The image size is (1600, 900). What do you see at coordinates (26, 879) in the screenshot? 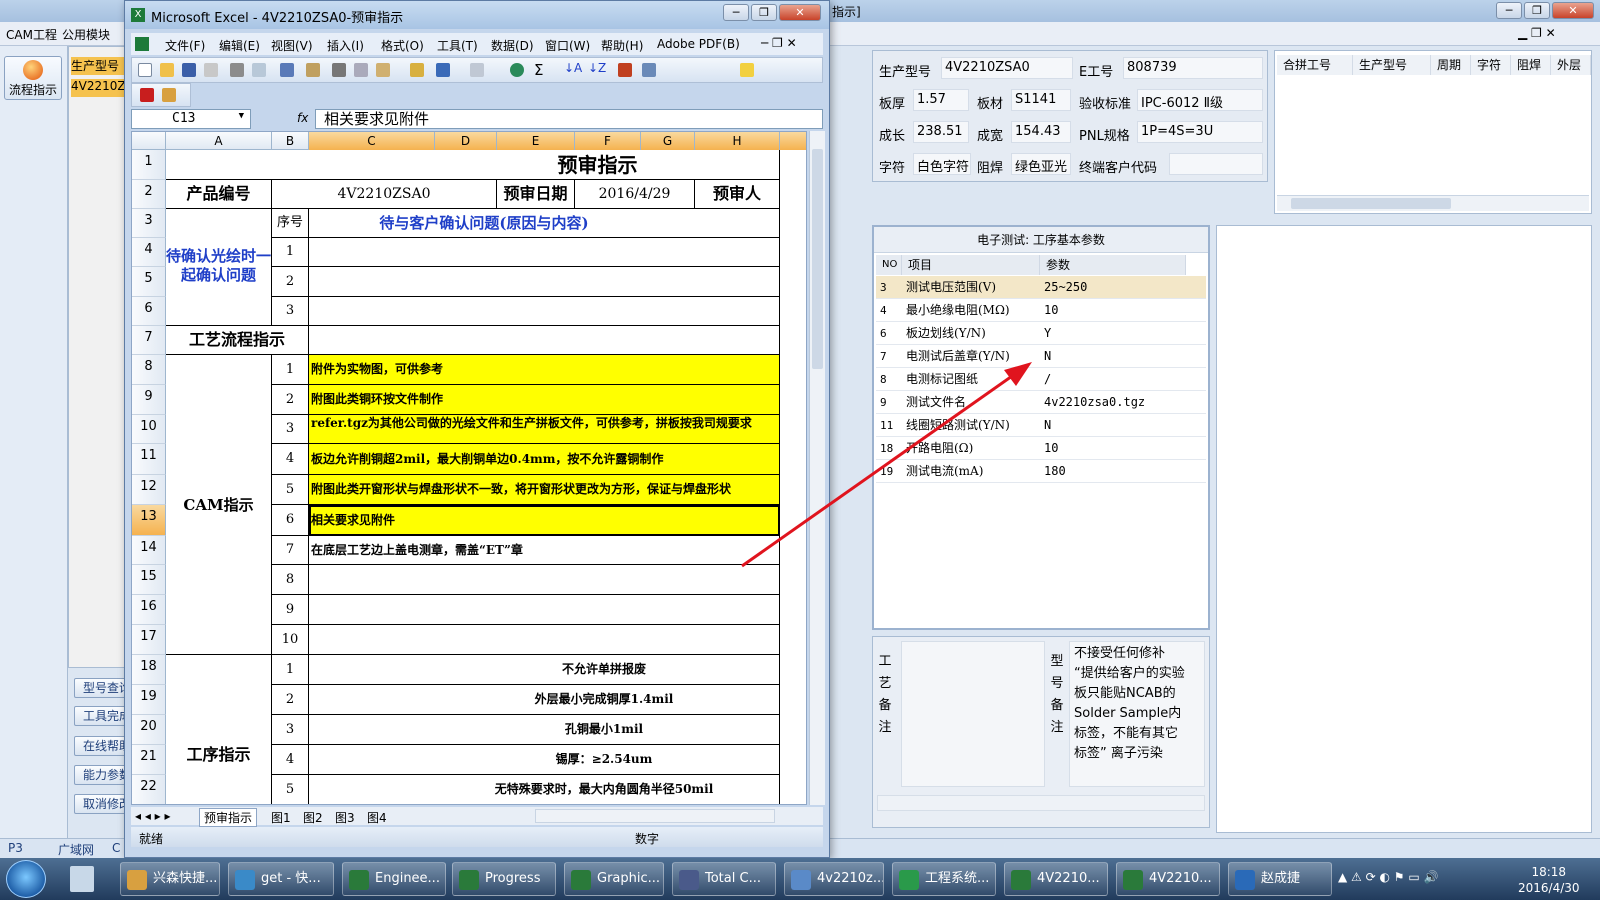
I see `start-button` at bounding box center [26, 879].